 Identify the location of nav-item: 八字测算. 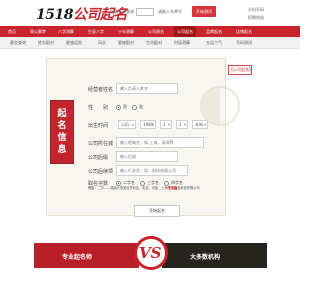
(66, 31).